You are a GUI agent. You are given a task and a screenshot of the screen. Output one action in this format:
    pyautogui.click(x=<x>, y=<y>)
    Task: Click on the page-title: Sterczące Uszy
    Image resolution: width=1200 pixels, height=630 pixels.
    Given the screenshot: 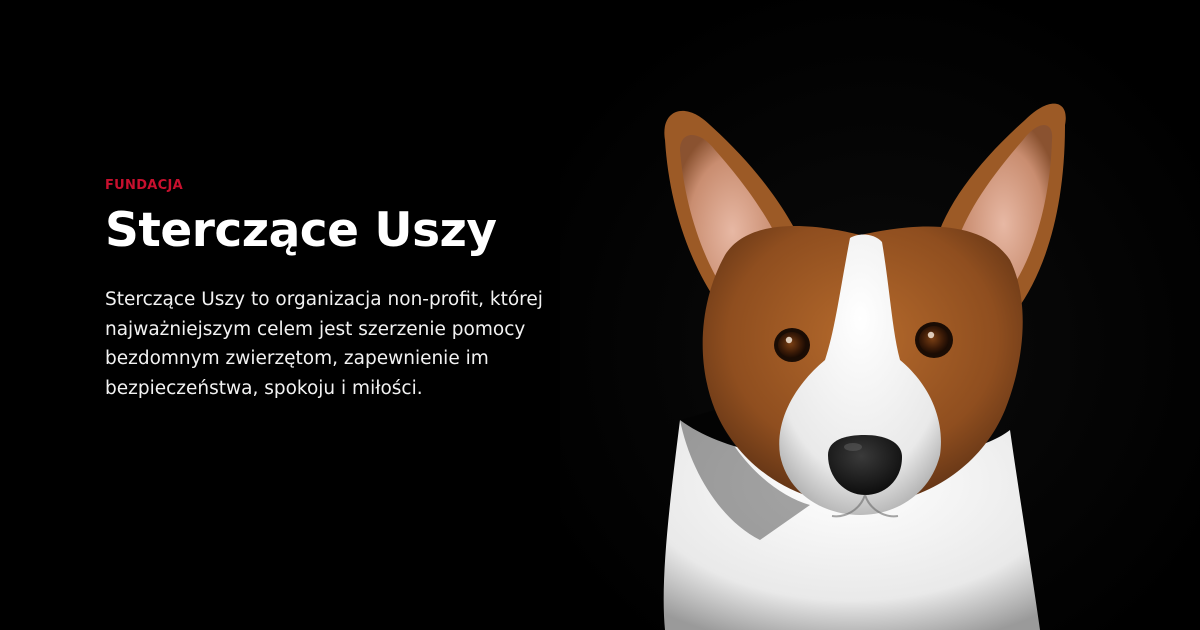 What is the action you would take?
    pyautogui.click(x=301, y=230)
    